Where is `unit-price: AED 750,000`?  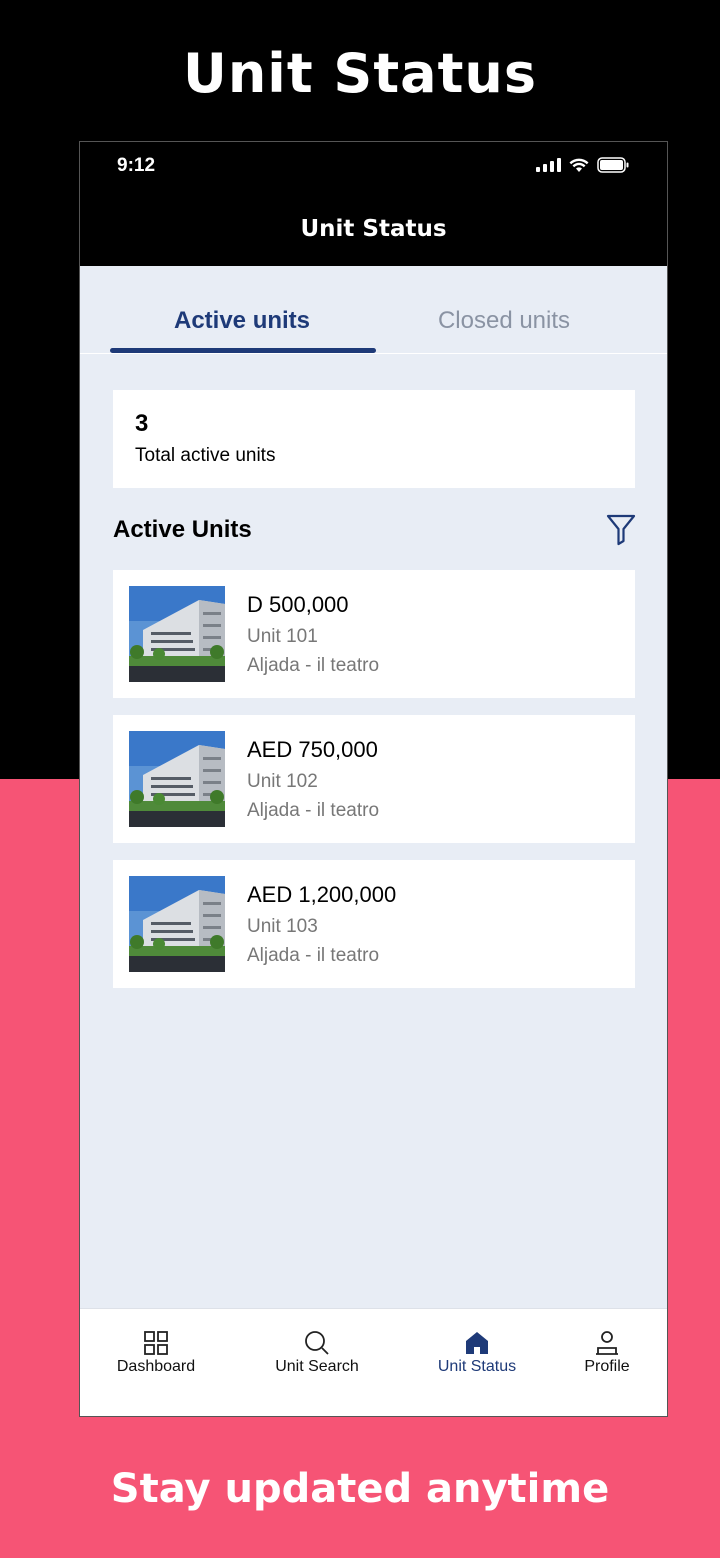 unit-price: AED 750,000 is located at coordinates (312, 749).